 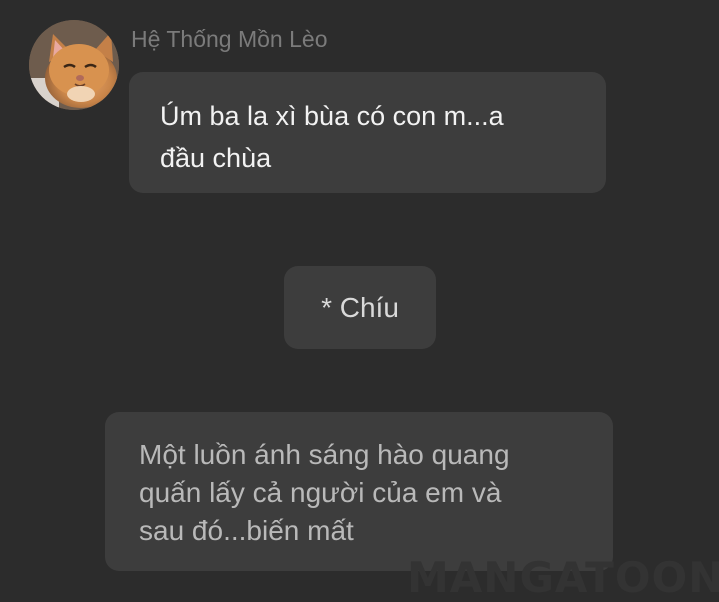 What do you see at coordinates (563, 577) in the screenshot?
I see `watermark: MANGATOON` at bounding box center [563, 577].